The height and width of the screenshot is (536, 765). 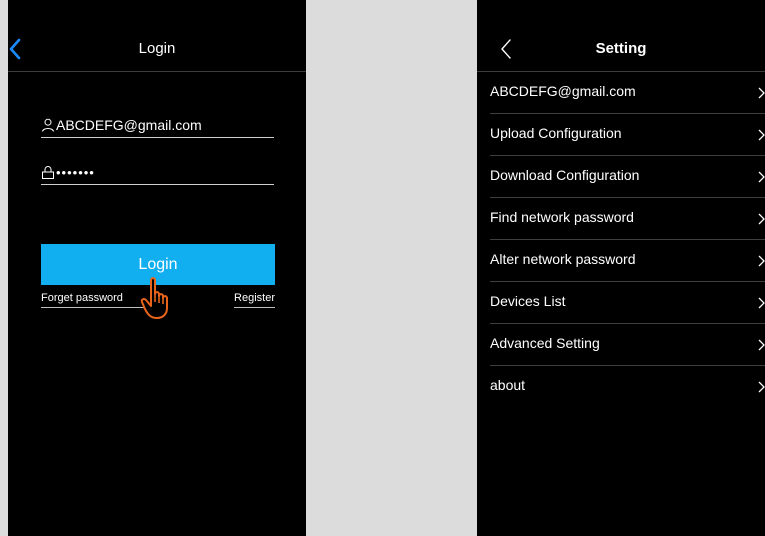 What do you see at coordinates (508, 385) in the screenshot?
I see `menu-item-label: about` at bounding box center [508, 385].